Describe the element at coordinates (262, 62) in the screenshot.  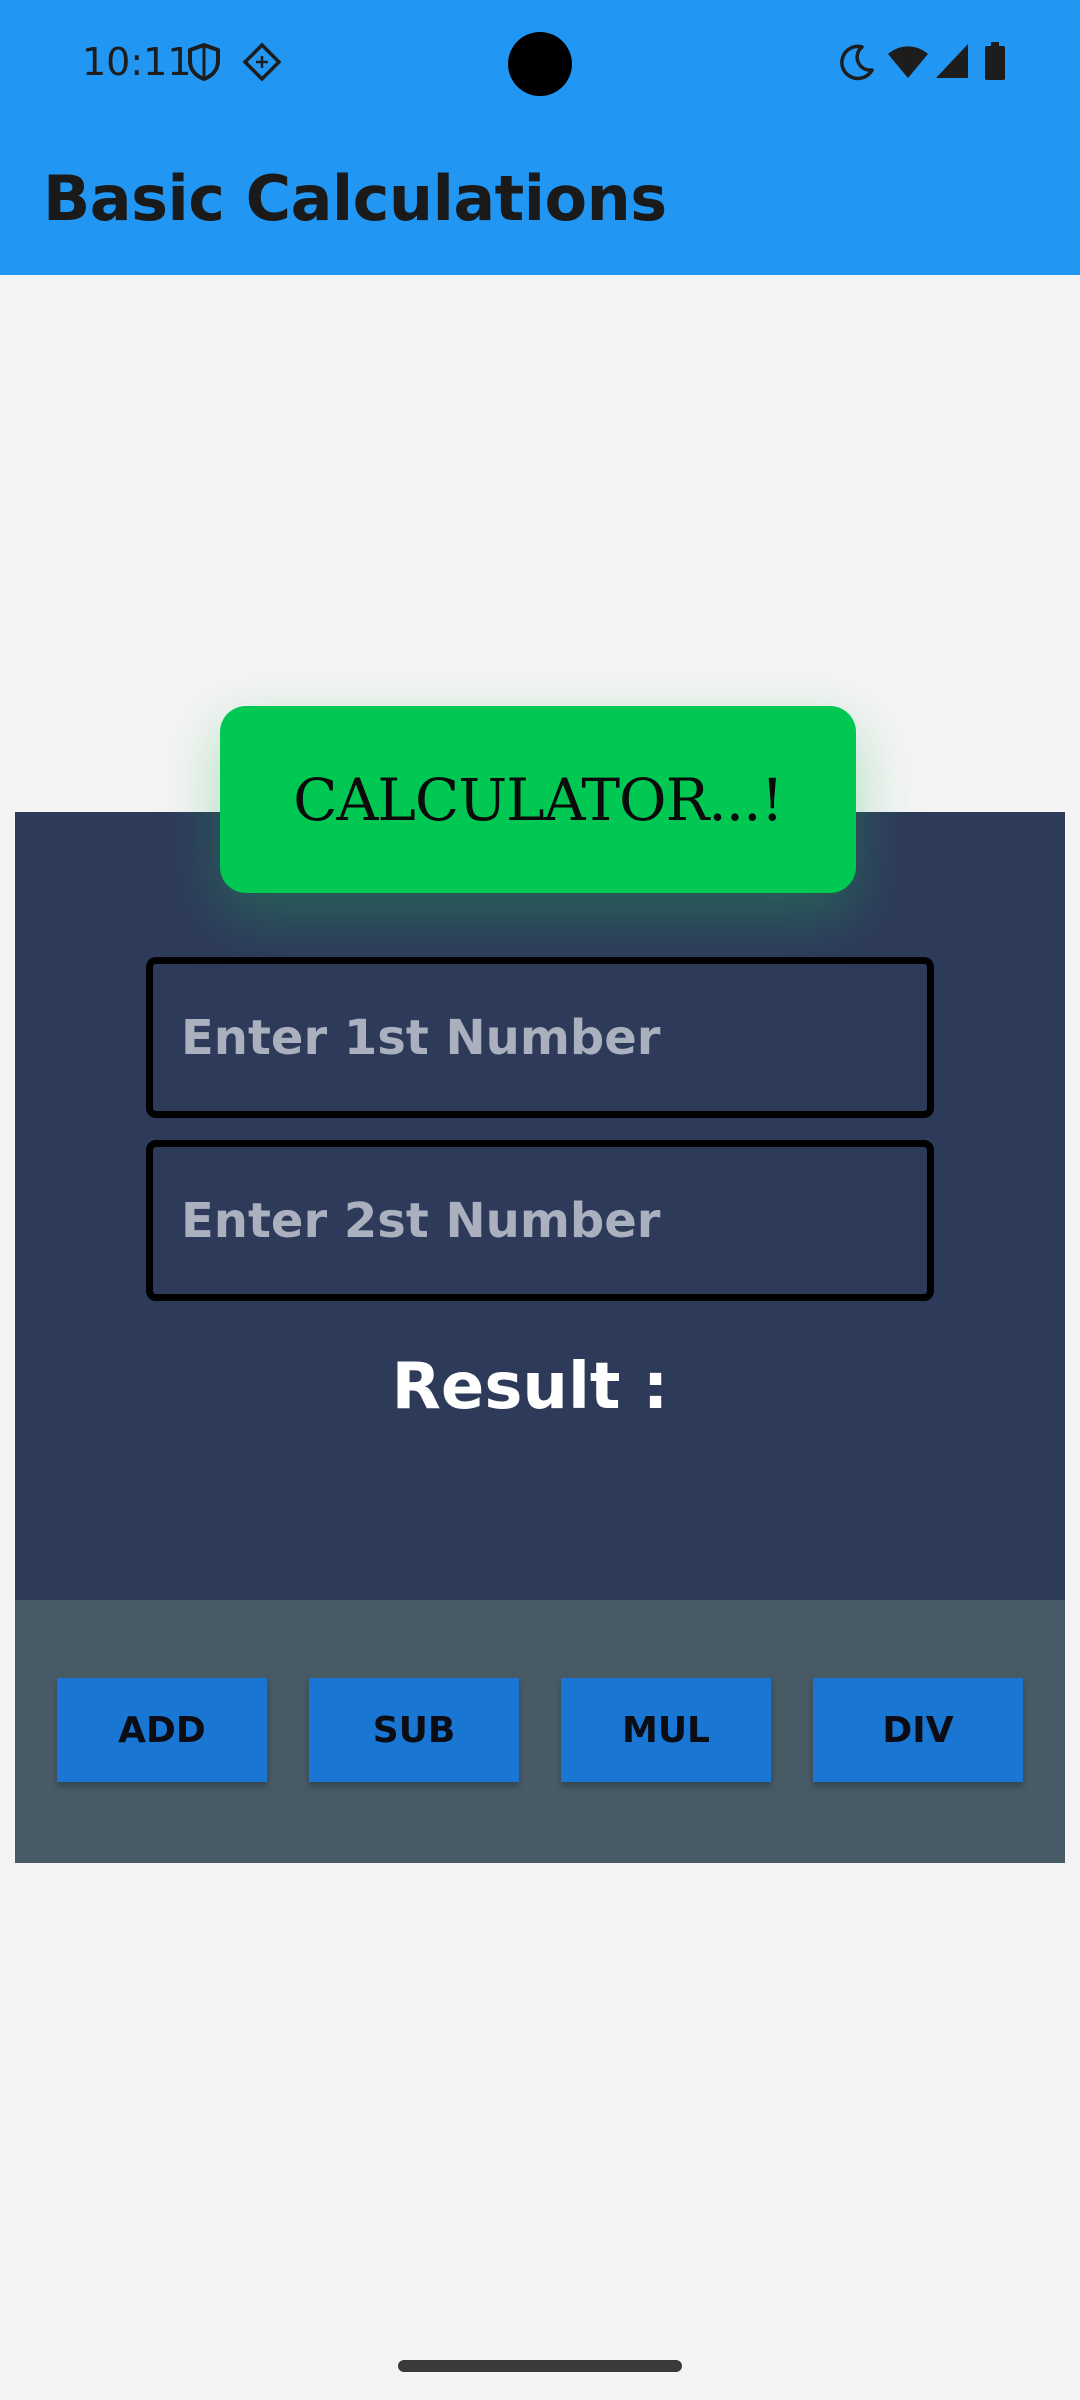
I see `vpn-diamond-icon` at that location.